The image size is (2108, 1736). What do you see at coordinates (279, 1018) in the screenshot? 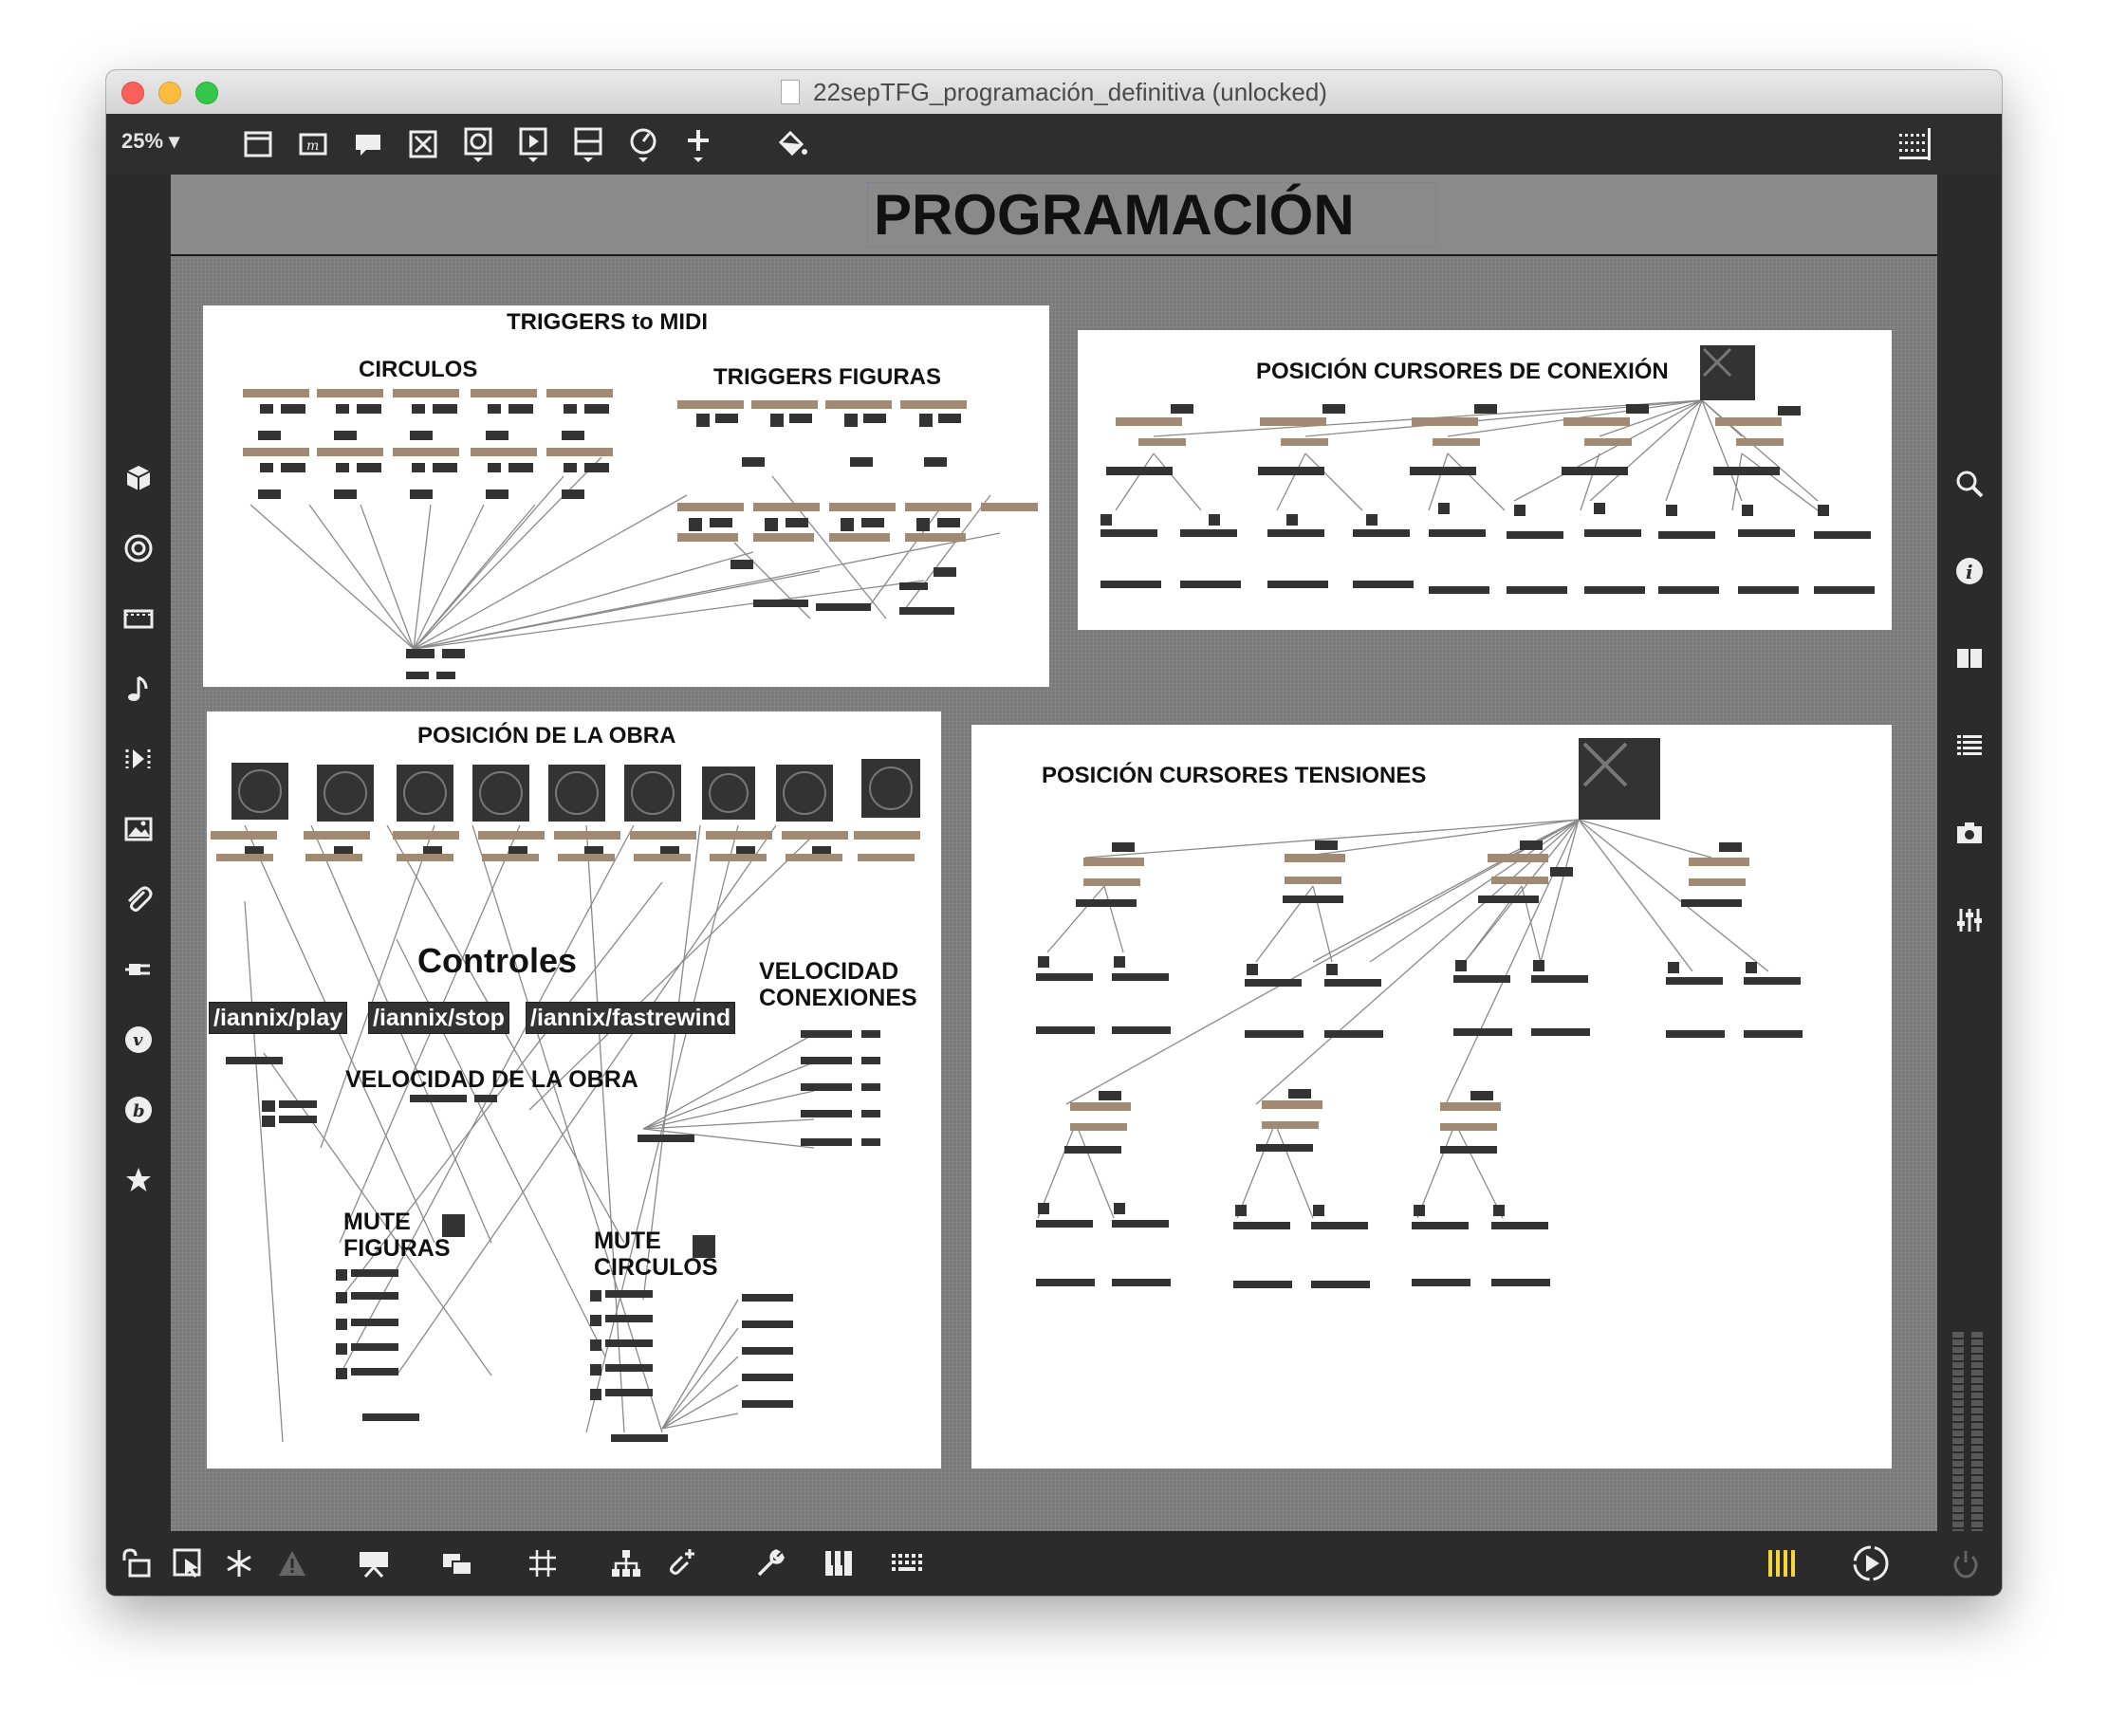
I see `play-message-button: /iannix/play` at bounding box center [279, 1018].